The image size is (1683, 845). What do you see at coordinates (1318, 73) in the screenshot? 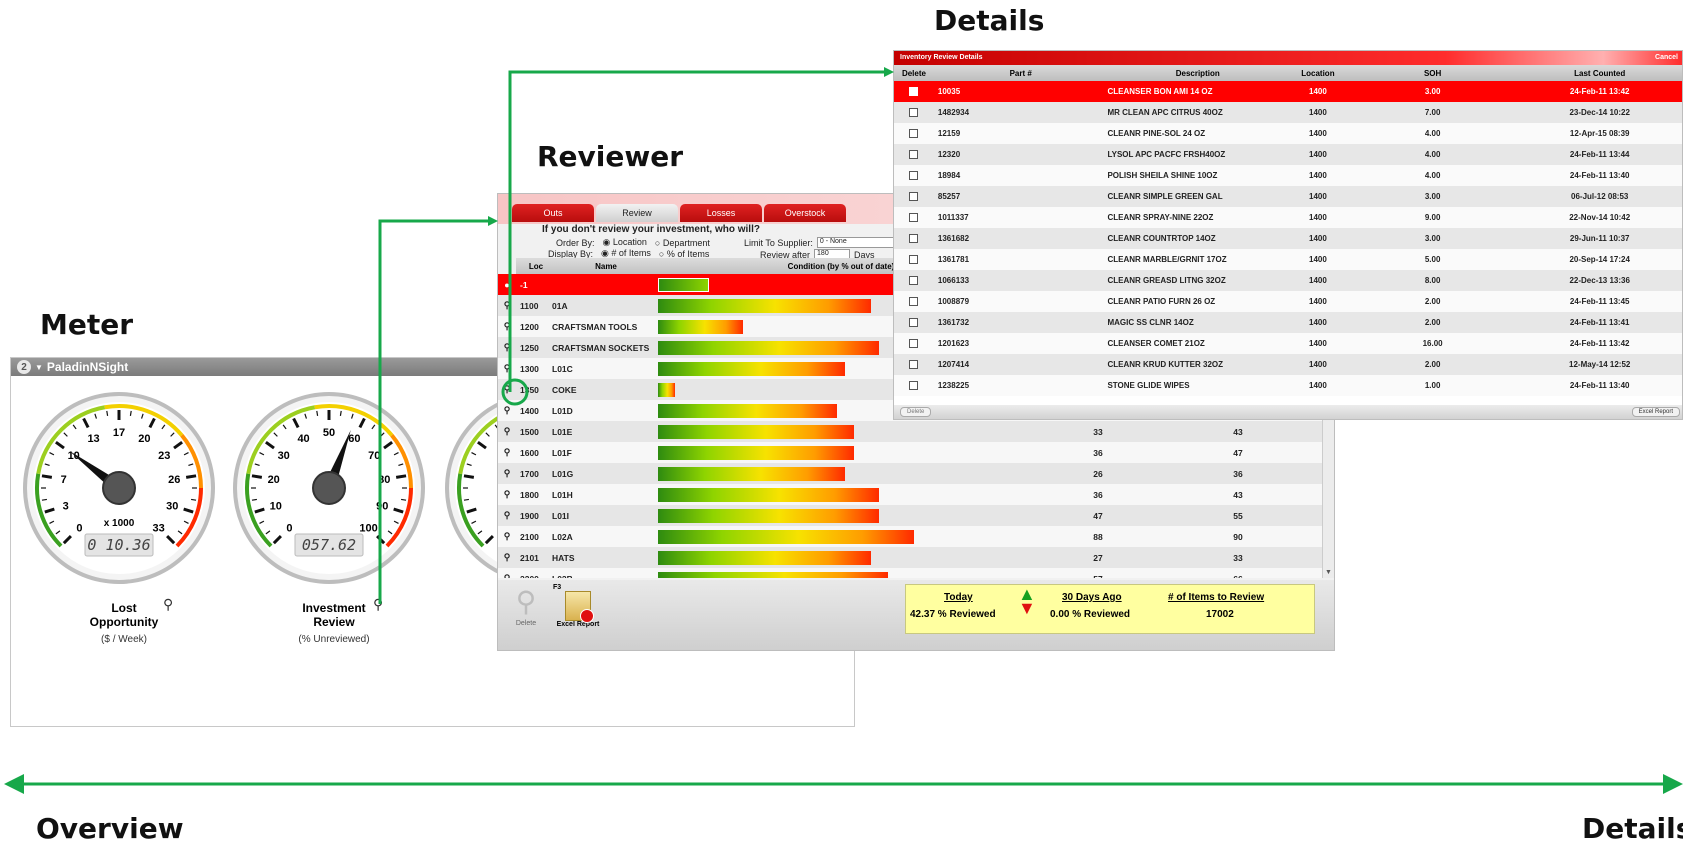
I see `col-location: Location` at bounding box center [1318, 73].